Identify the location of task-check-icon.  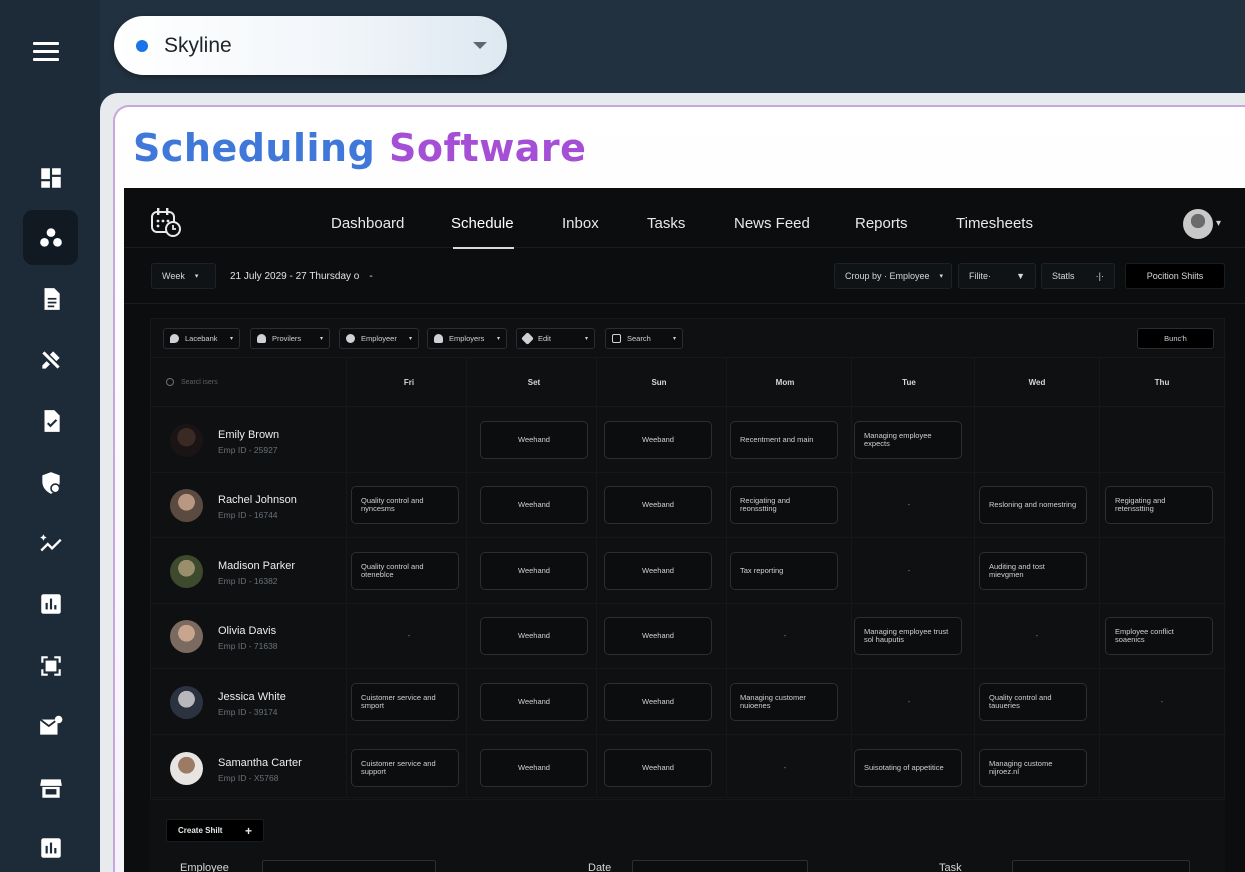
(50, 420).